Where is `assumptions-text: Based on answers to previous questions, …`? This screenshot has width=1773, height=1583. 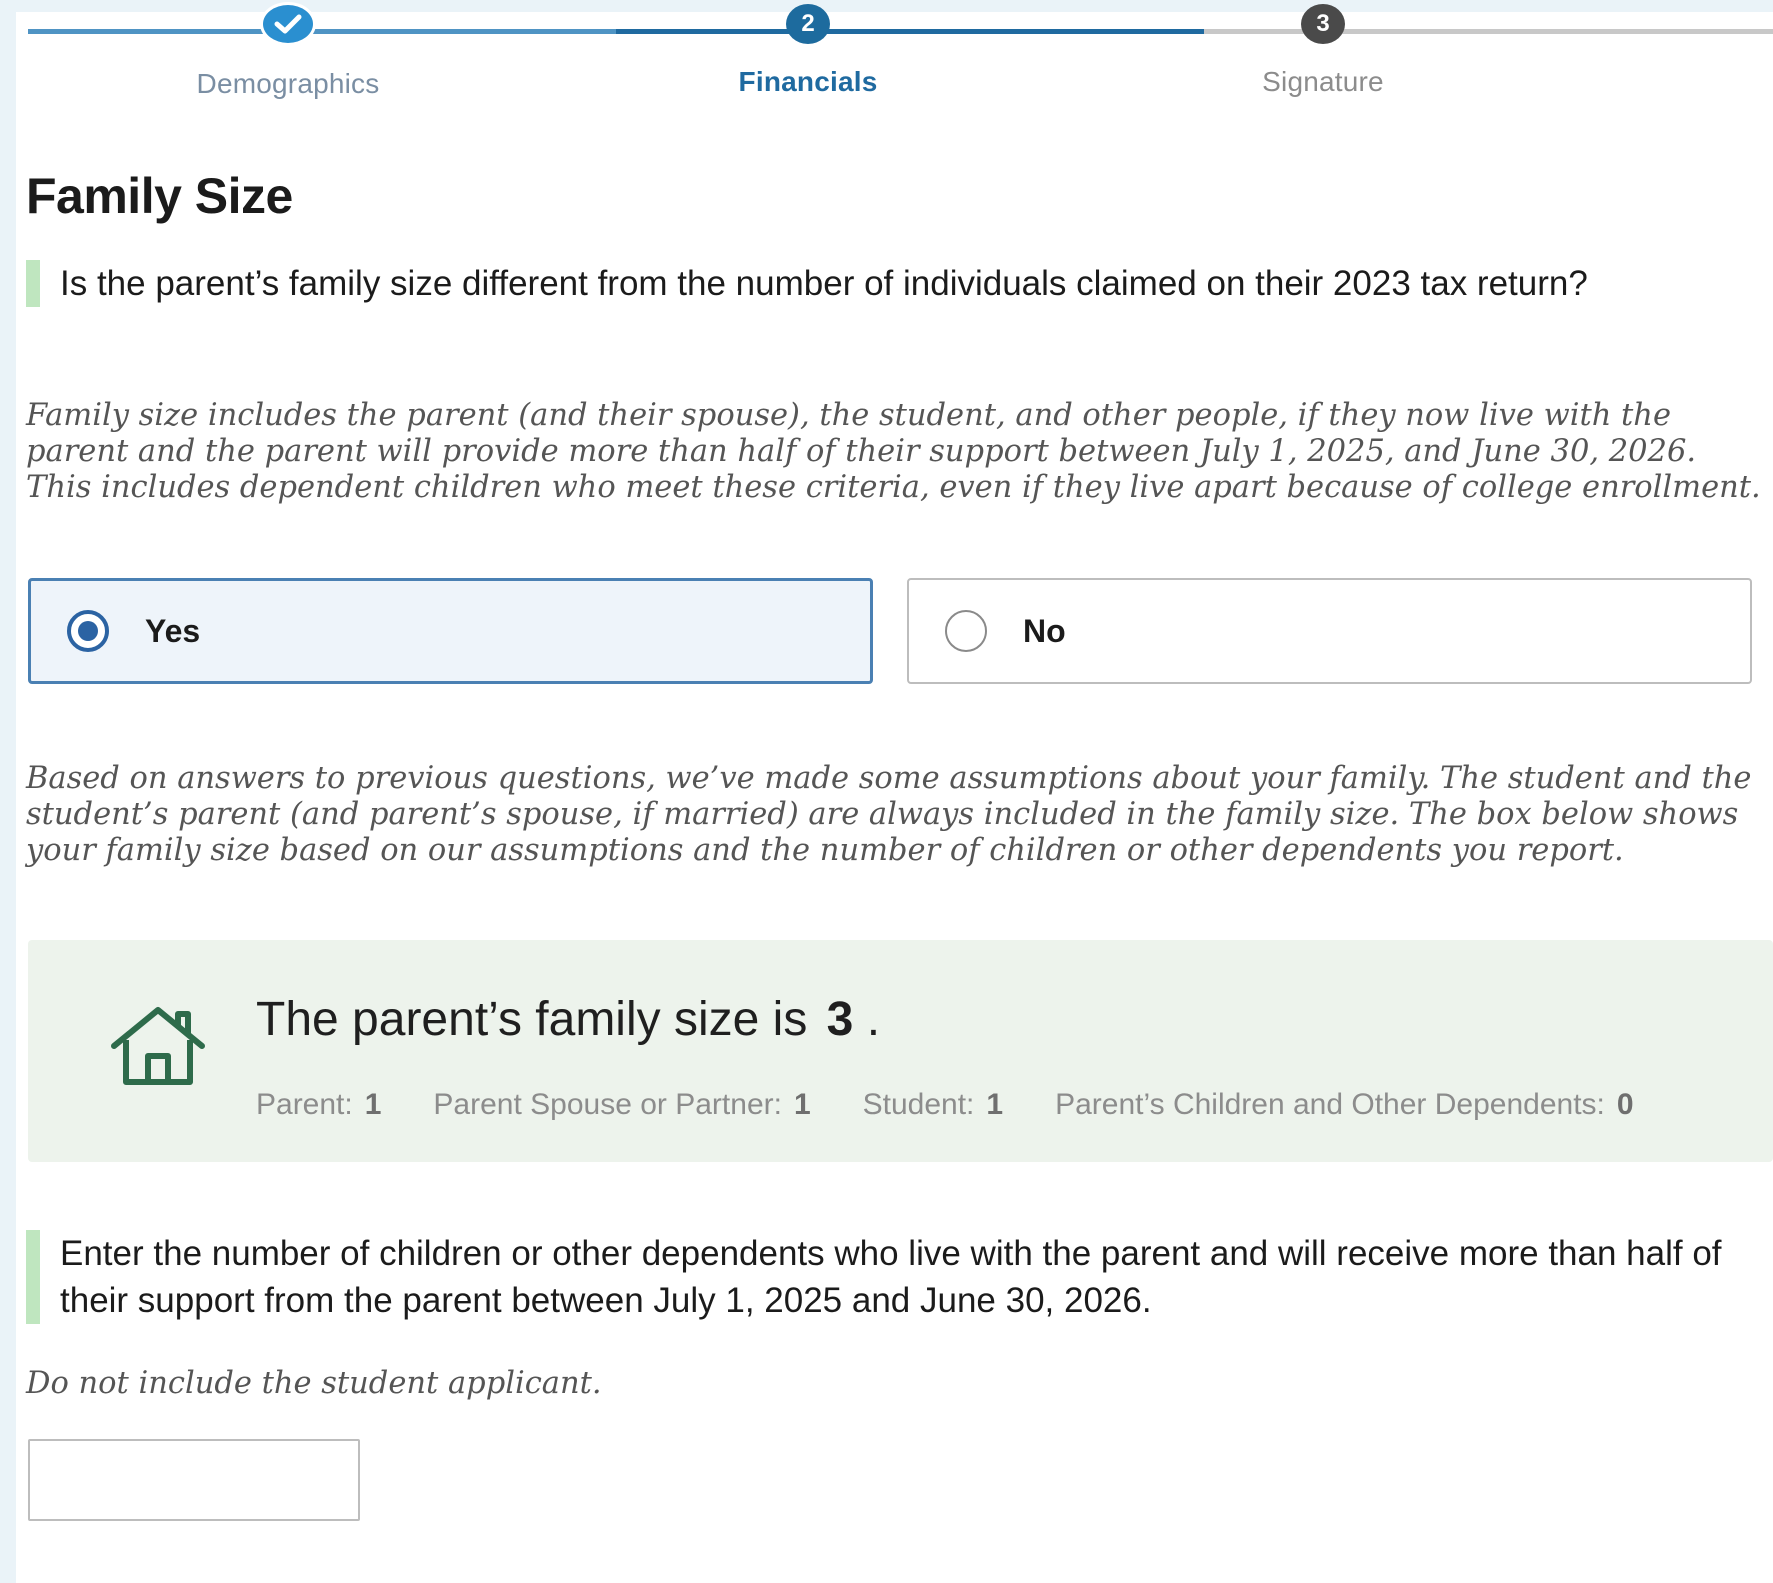 assumptions-text: Based on answers to previous questions, … is located at coordinates (889, 814).